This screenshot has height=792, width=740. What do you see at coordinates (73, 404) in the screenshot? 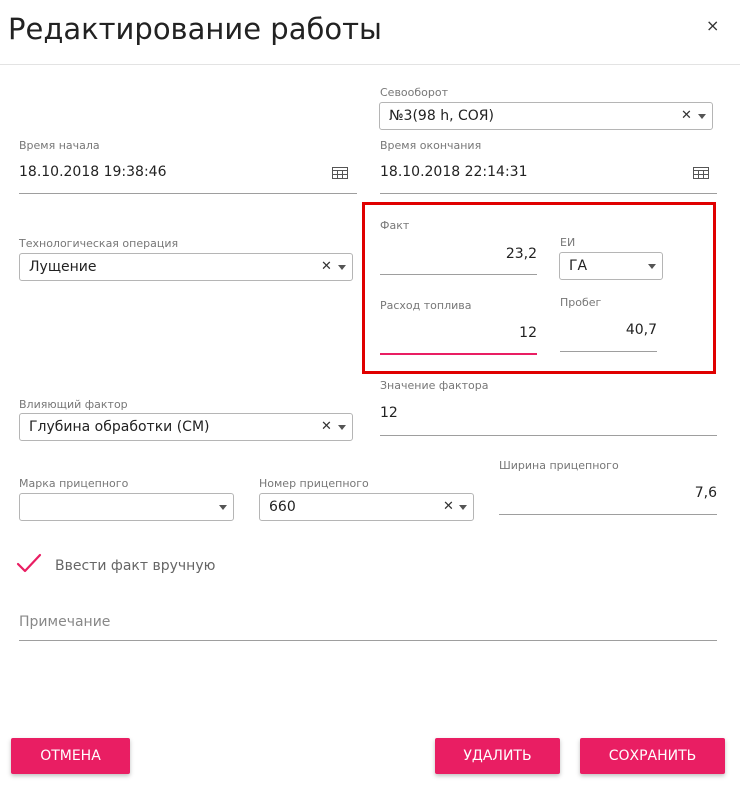
I see `factor-label: Влияющий фактор` at bounding box center [73, 404].